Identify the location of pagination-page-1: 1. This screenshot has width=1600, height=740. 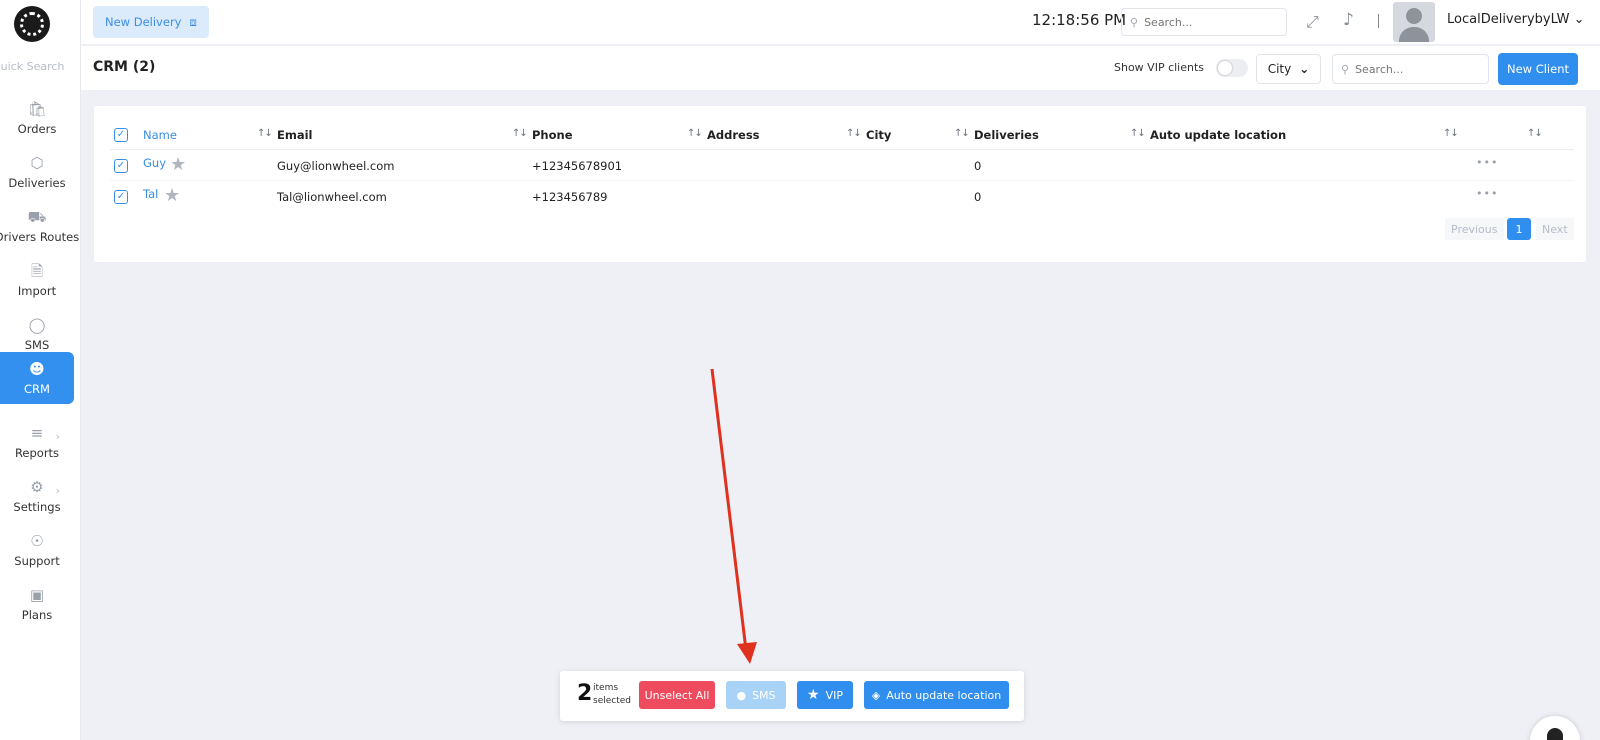
(1519, 229).